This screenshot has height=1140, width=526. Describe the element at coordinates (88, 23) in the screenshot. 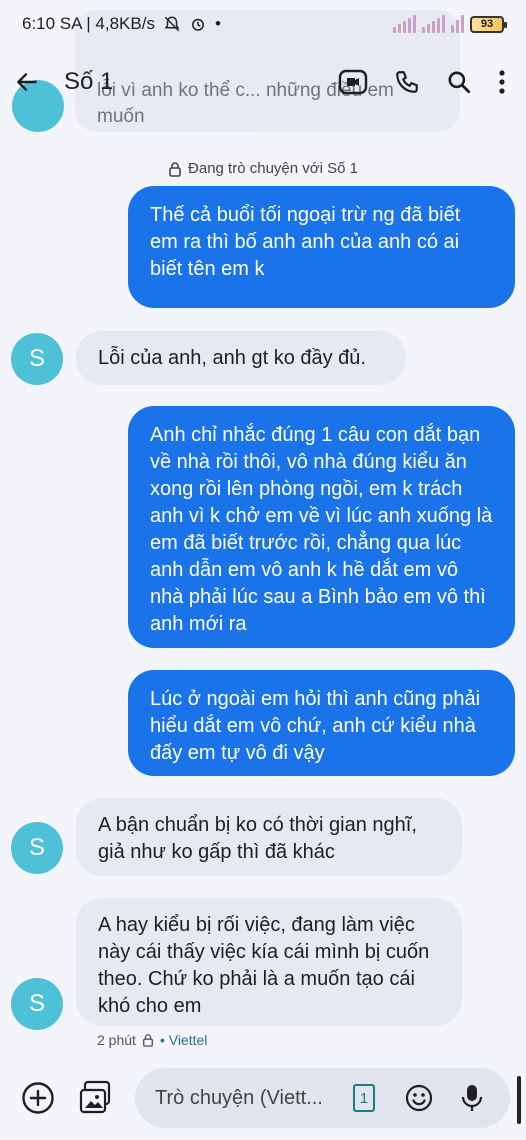

I see `status-time: 6:10 SA | 4,8KB/s` at that location.